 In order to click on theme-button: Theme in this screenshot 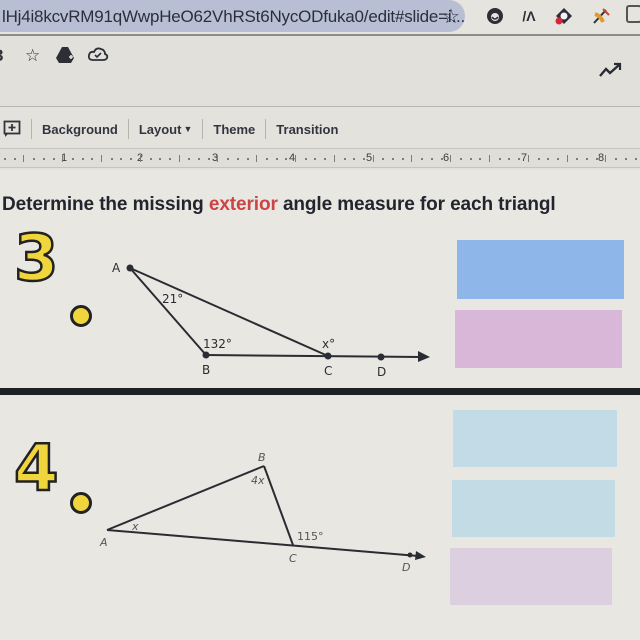, I will do `click(234, 129)`.